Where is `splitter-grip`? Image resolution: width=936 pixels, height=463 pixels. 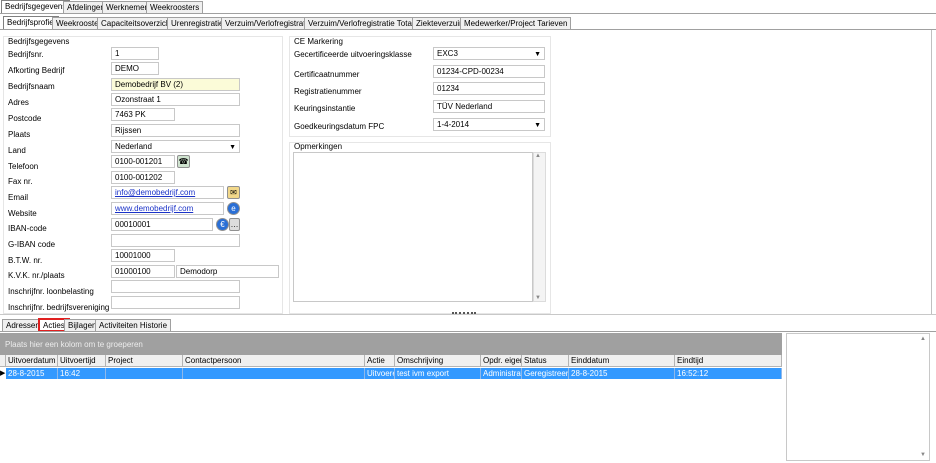
splitter-grip is located at coordinates (464, 314).